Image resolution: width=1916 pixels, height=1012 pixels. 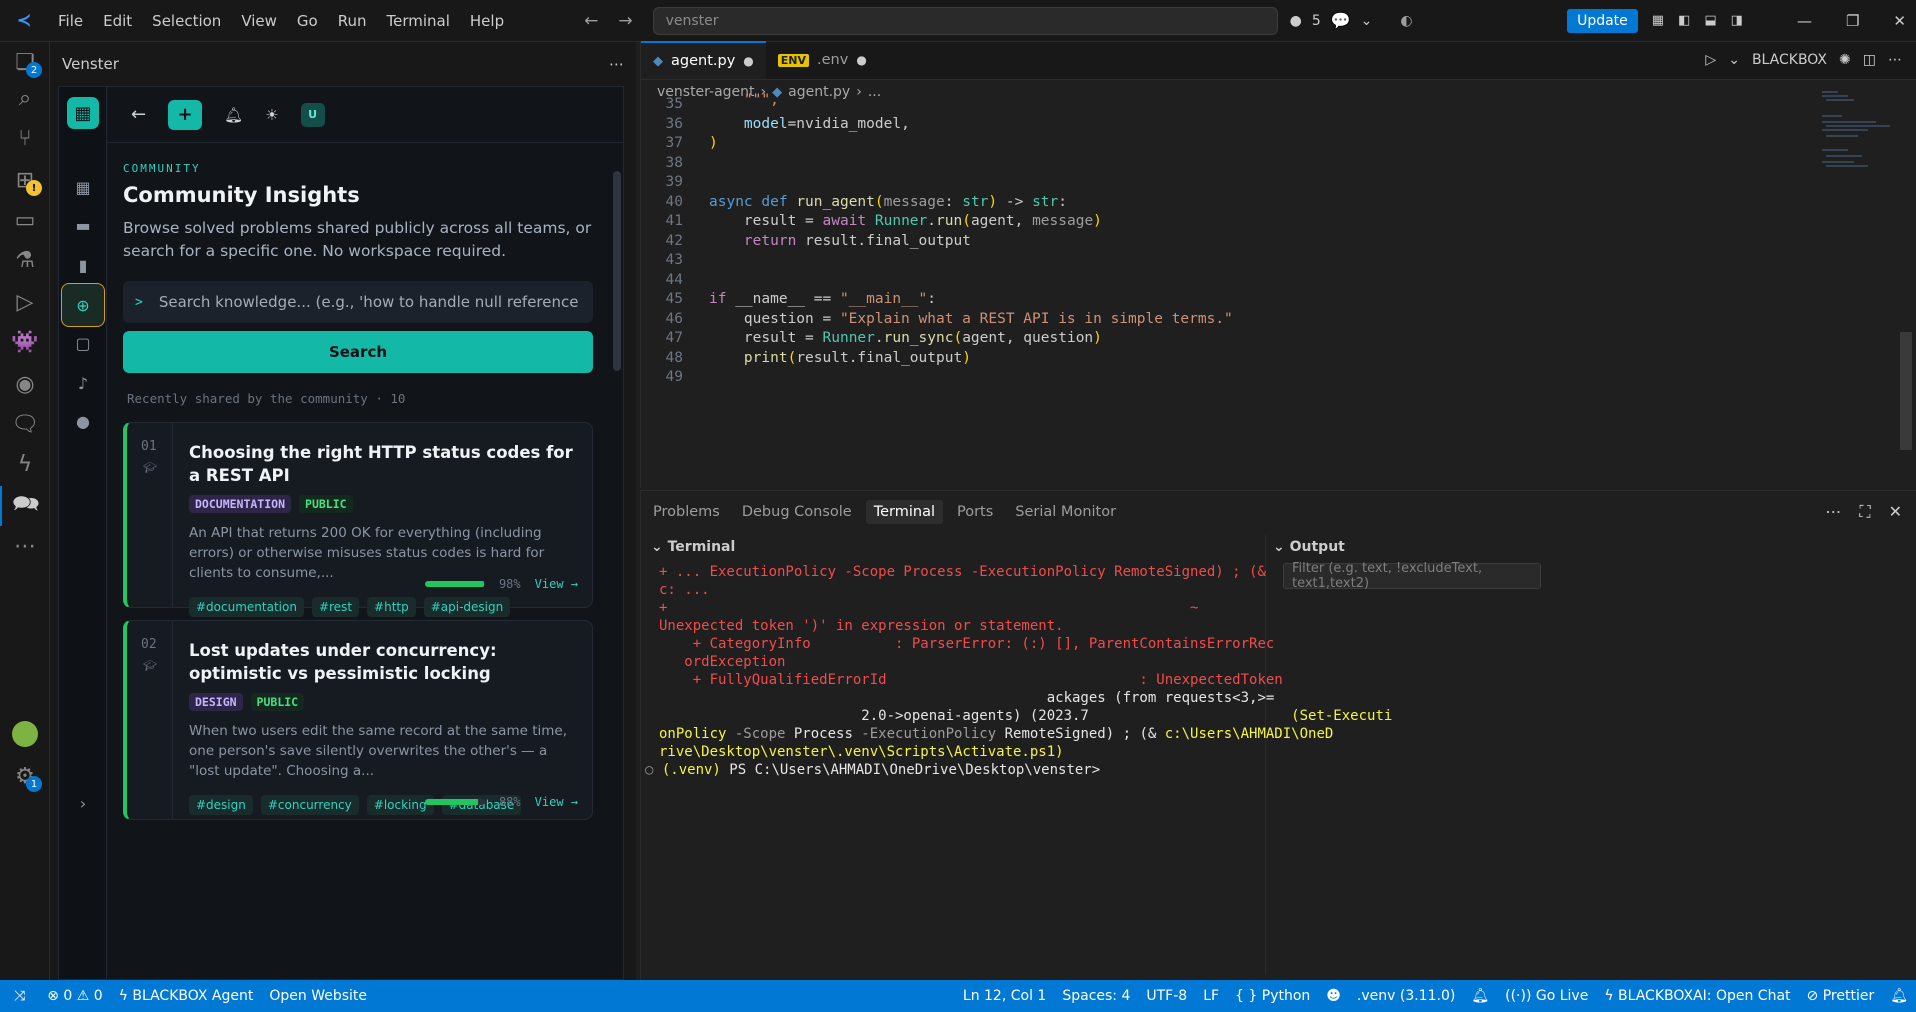 What do you see at coordinates (625, 21) in the screenshot?
I see `forward-arrow-icon: →` at bounding box center [625, 21].